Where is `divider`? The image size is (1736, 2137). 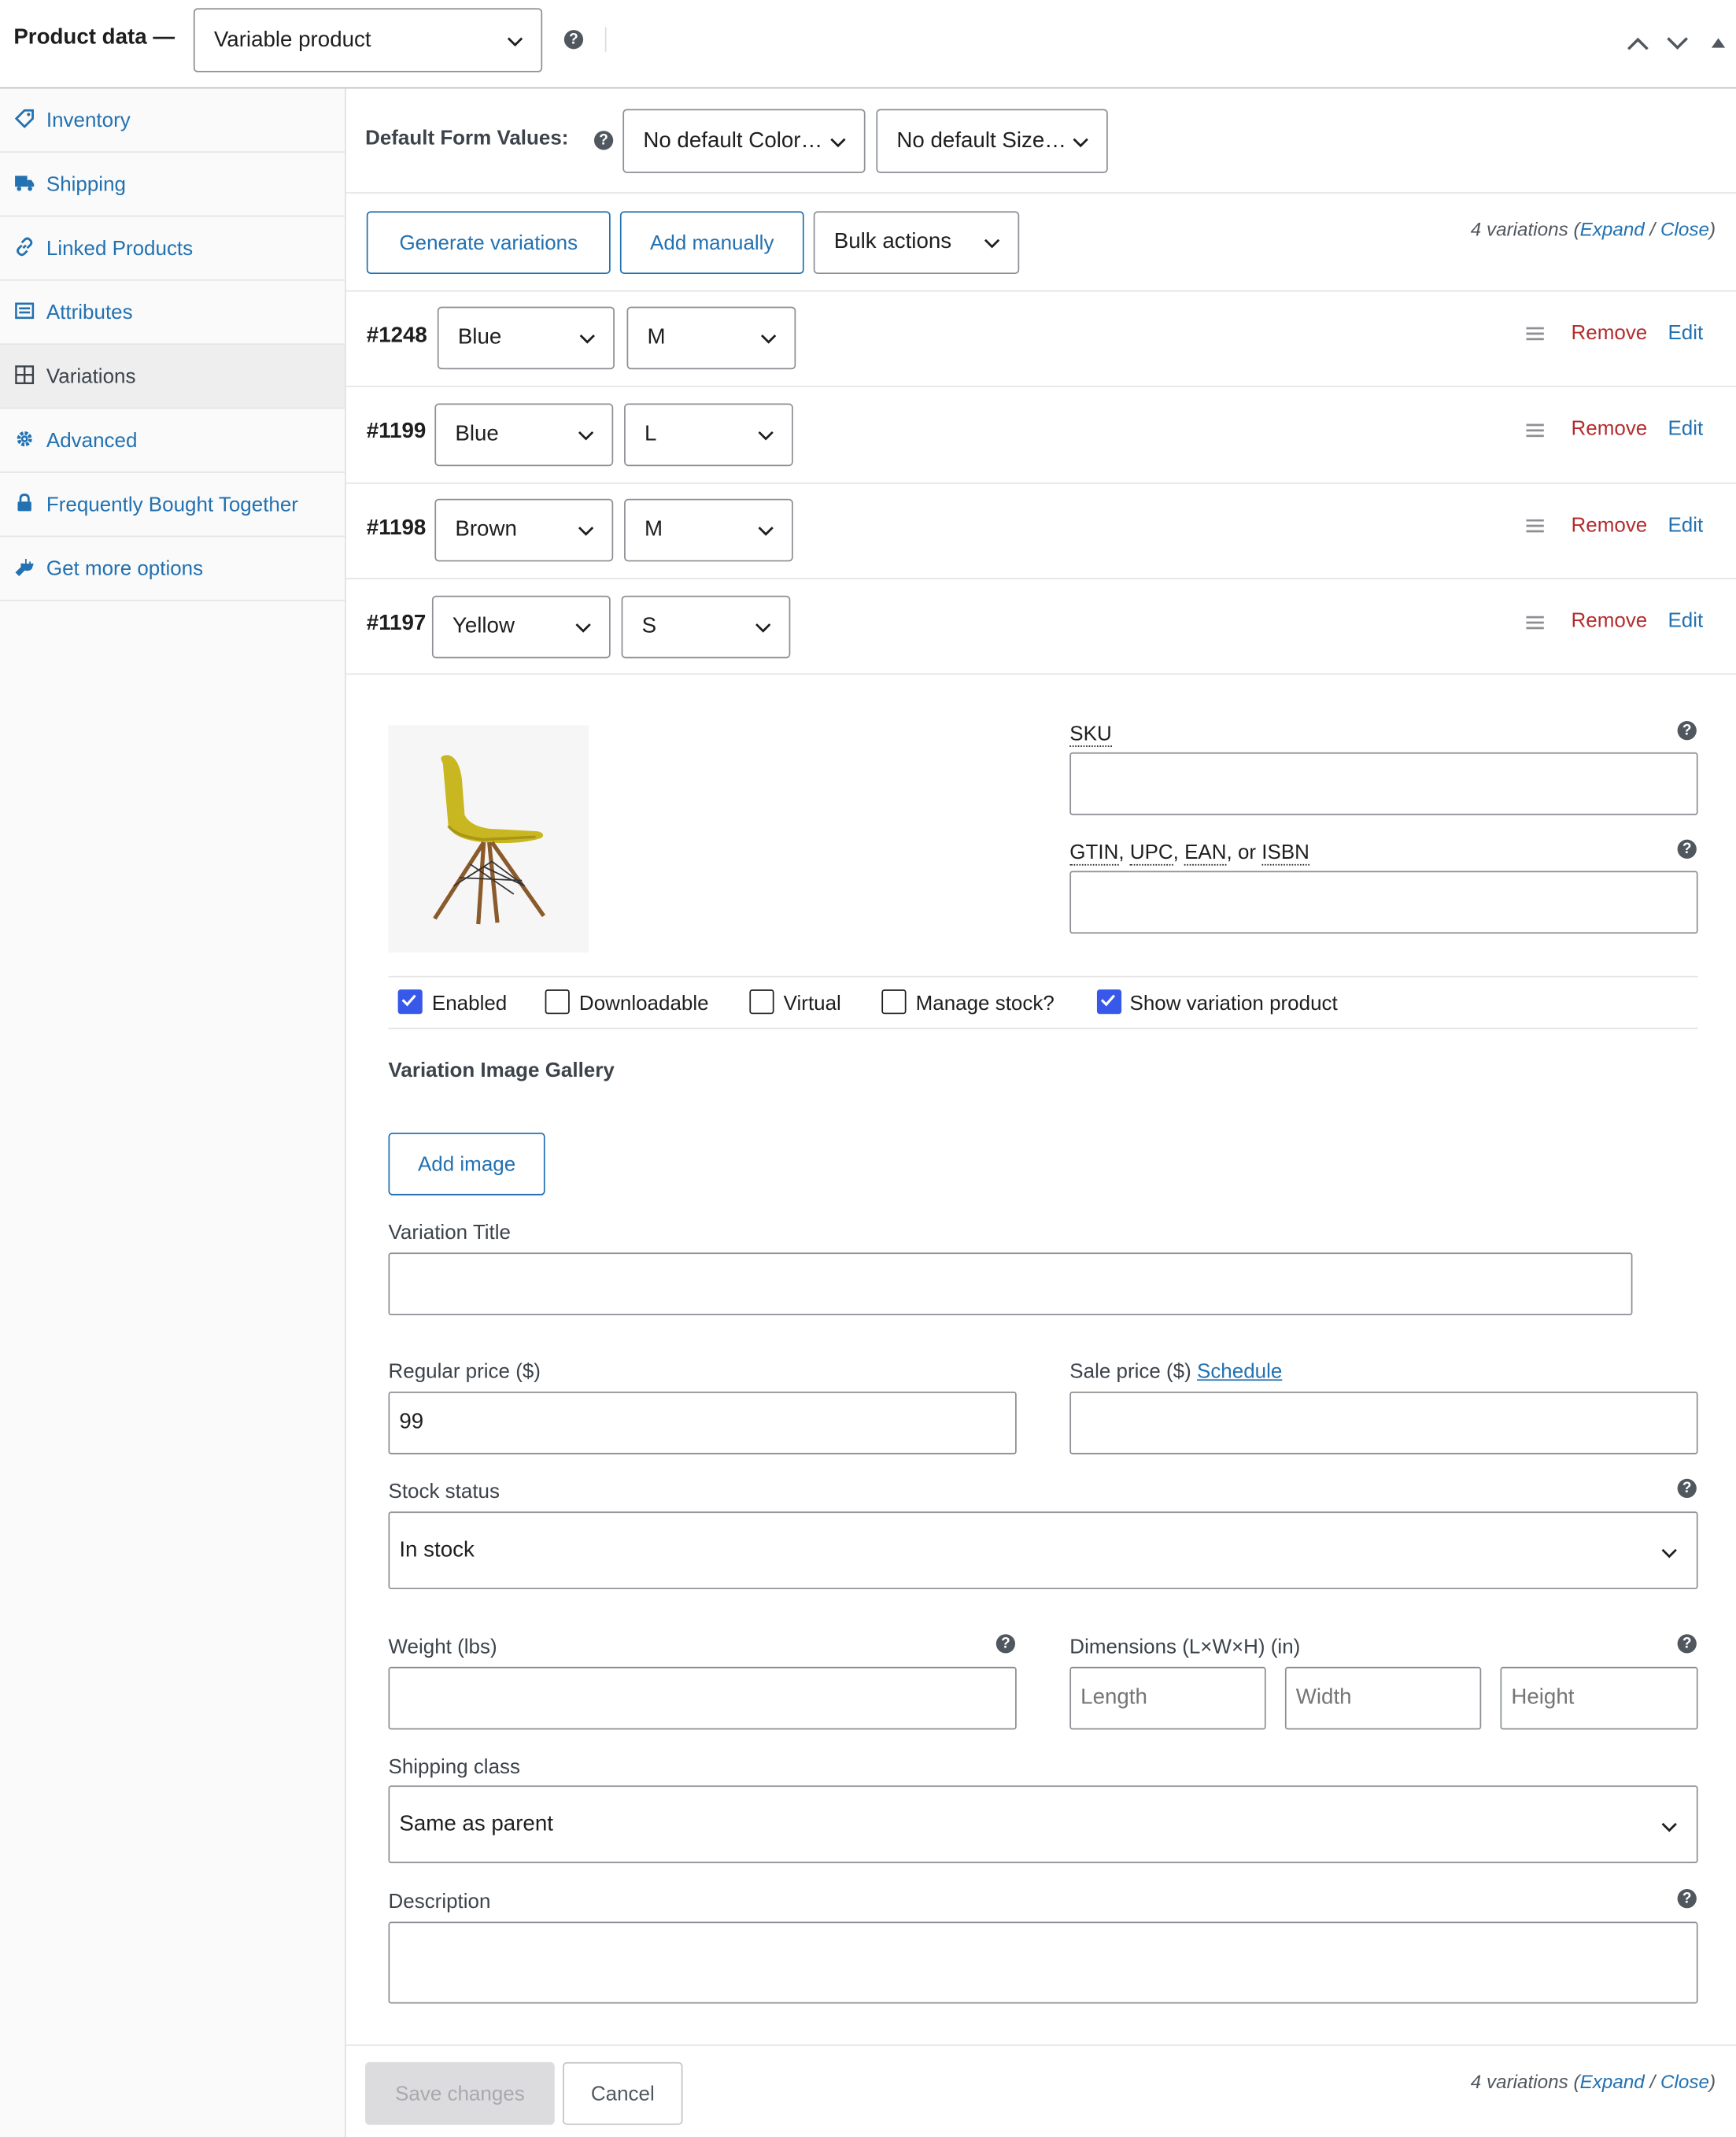 divider is located at coordinates (1041, 674).